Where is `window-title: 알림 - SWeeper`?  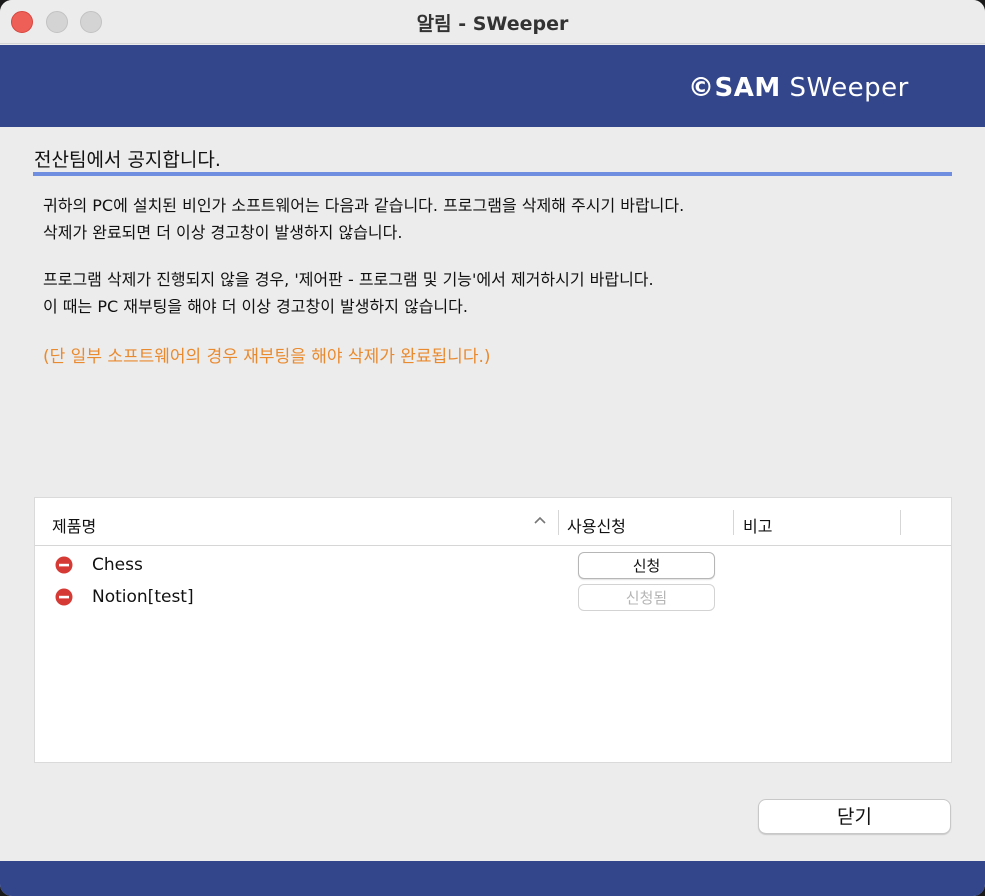
window-title: 알림 - SWeeper is located at coordinates (492, 24).